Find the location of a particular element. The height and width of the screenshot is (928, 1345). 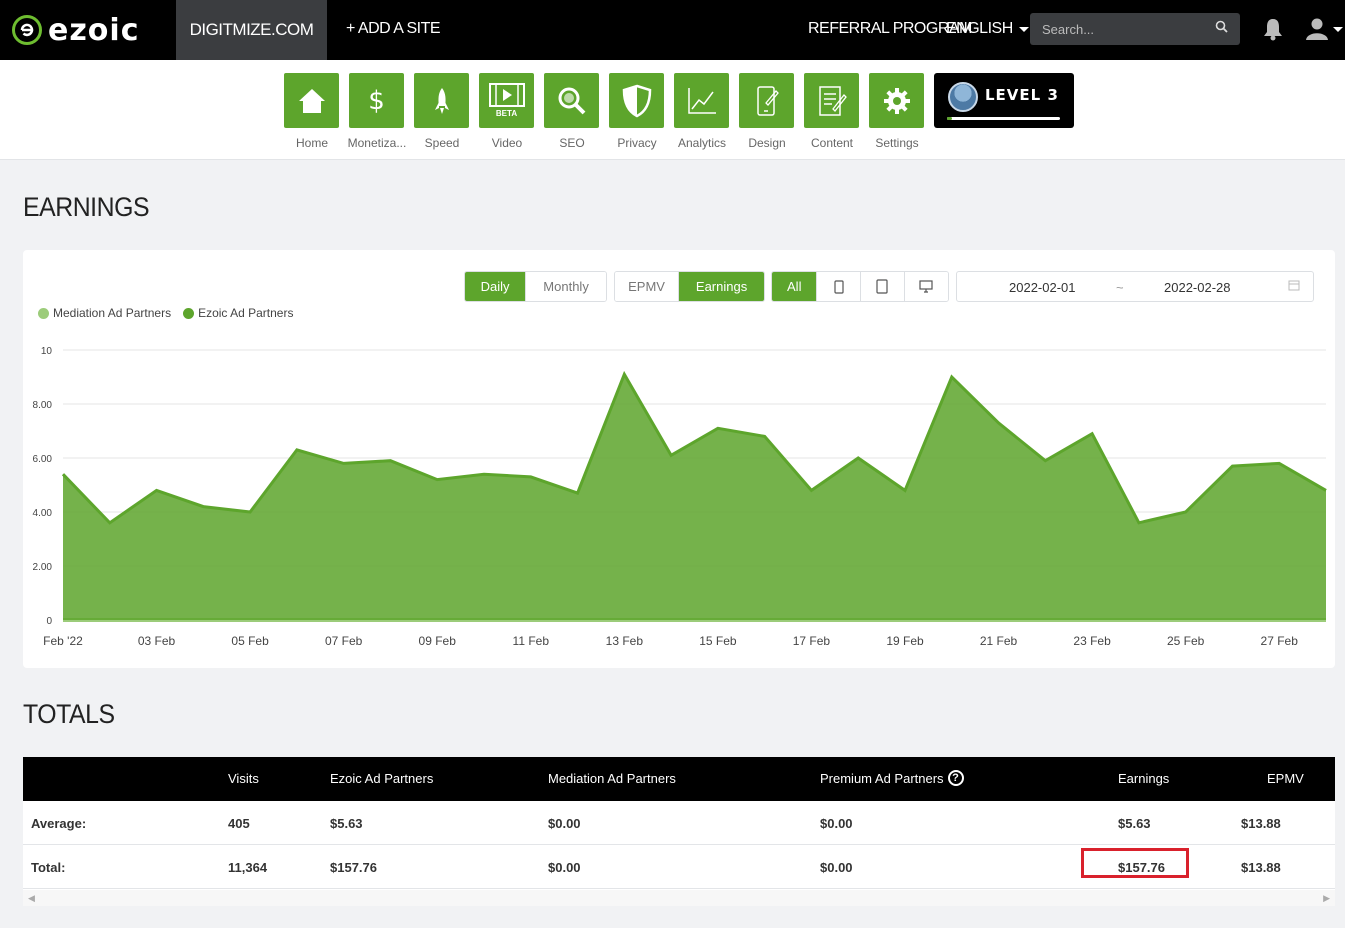

desktop-device-button is located at coordinates (926, 286).